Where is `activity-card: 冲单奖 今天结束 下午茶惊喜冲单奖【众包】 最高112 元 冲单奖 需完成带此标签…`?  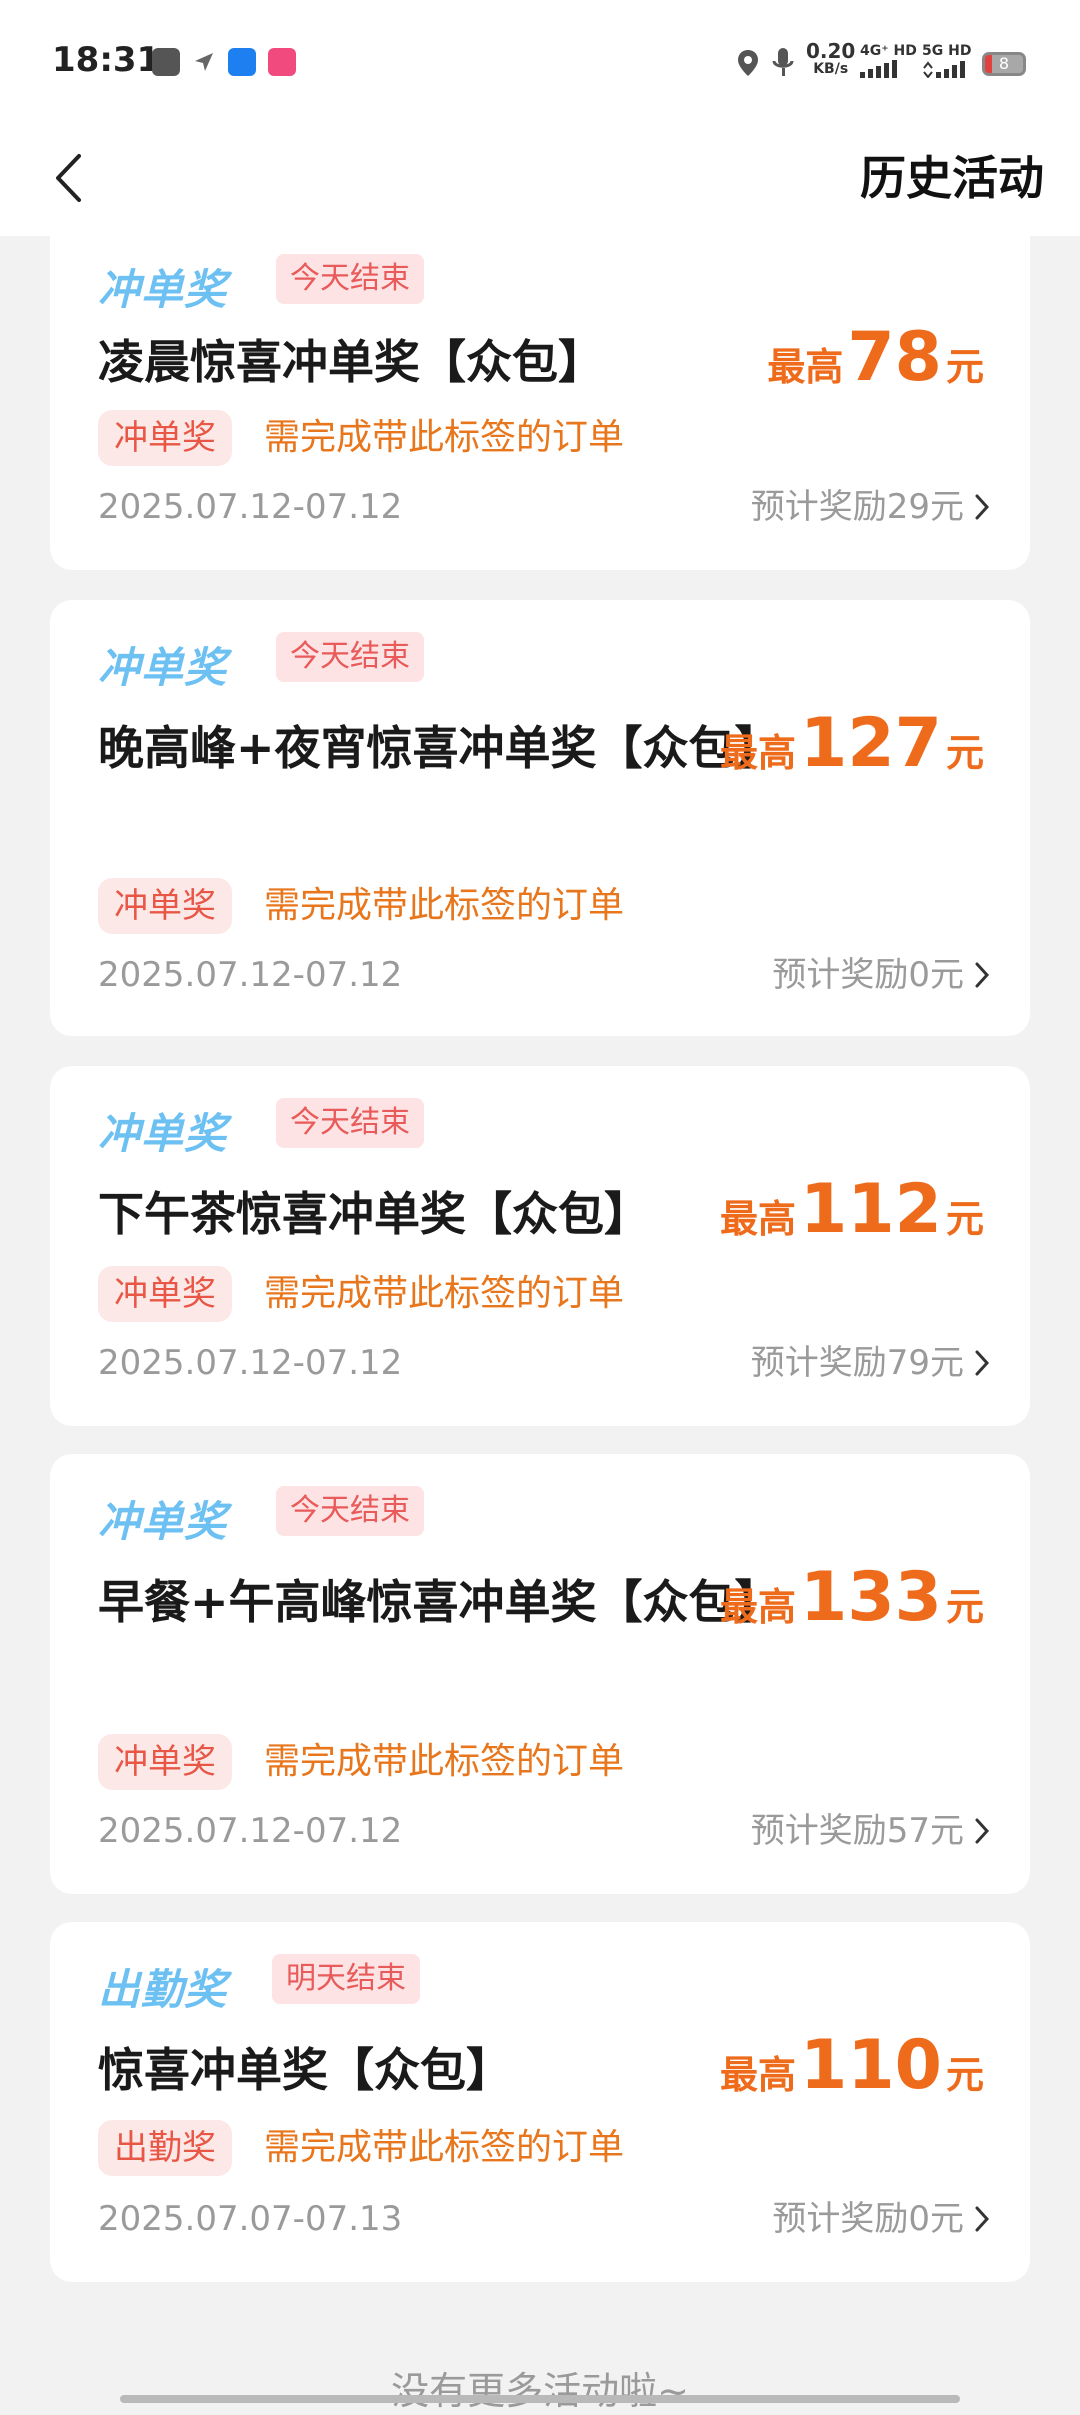
activity-card: 冲单奖 今天结束 下午茶惊喜冲单奖【众包】 最高112 元 冲单奖 需完成带此标签… is located at coordinates (540, 1246).